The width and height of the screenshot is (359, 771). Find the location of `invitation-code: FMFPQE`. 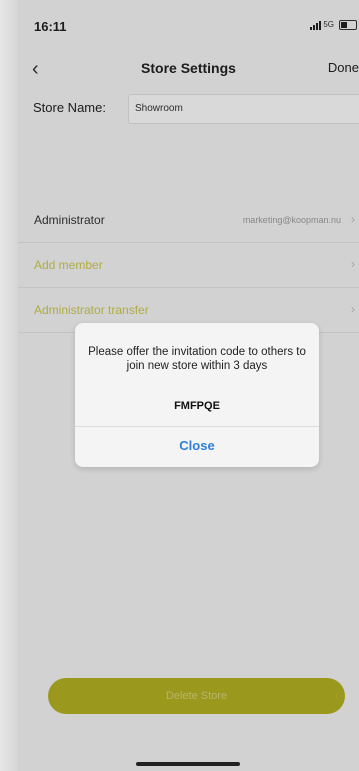

invitation-code: FMFPQE is located at coordinates (197, 406).